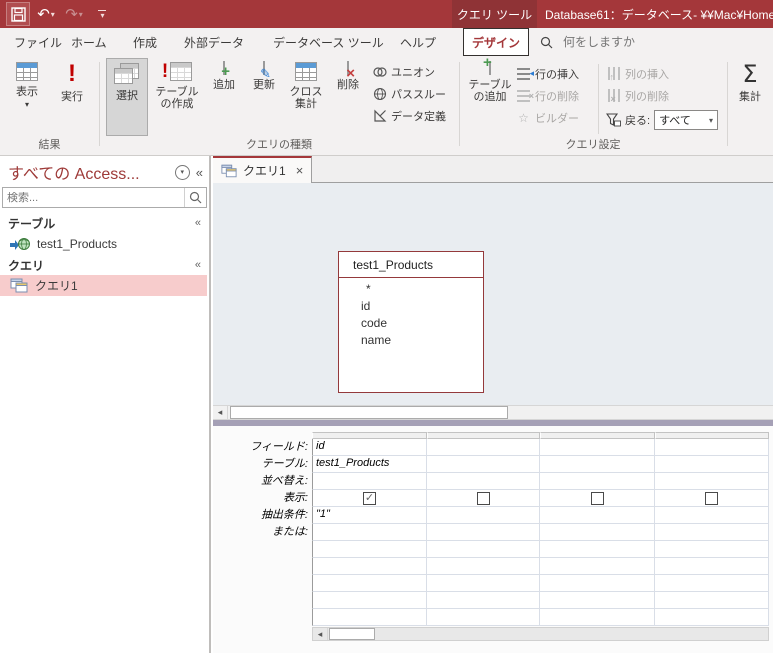  Describe the element at coordinates (418, 42) in the screenshot. I see `tab-help: ヘルプ` at that location.